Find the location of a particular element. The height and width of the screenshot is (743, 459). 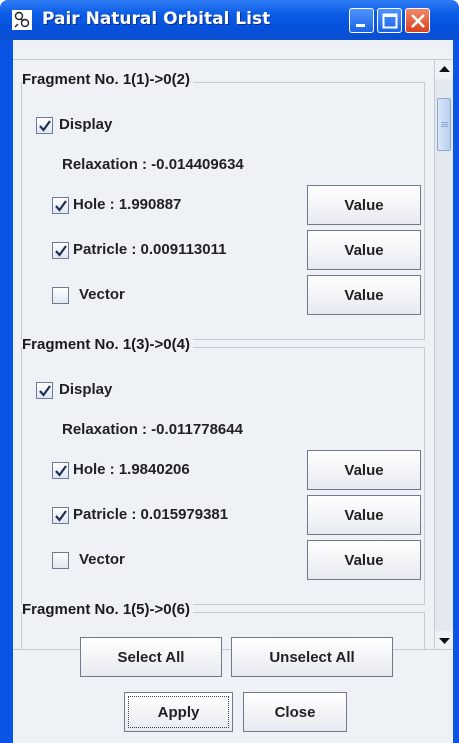

close-icon is located at coordinates (418, 21).